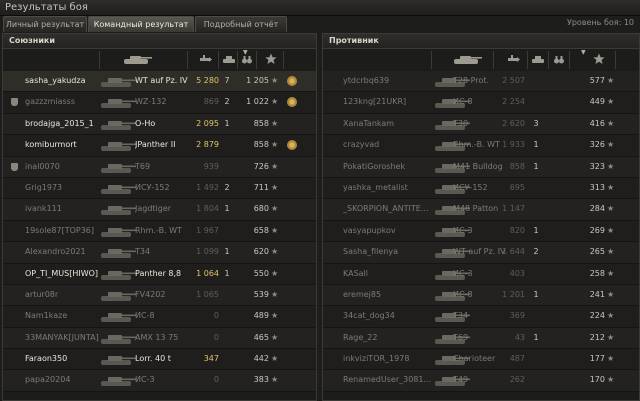 The height and width of the screenshot is (401, 640). What do you see at coordinates (481, 338) in the screenshot?
I see `table-row: Rage_22 T69 43 1 212 ★` at bounding box center [481, 338].